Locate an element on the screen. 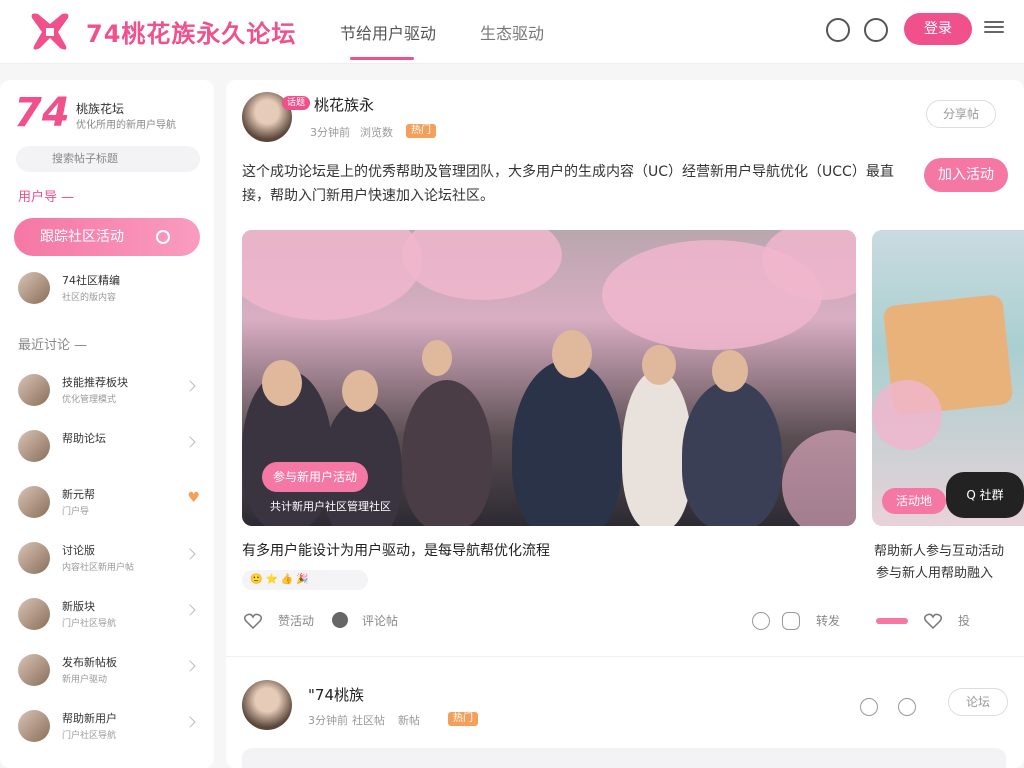 The image size is (1024, 768). sidebar-item-name: 帮助论坛 is located at coordinates (84, 438).